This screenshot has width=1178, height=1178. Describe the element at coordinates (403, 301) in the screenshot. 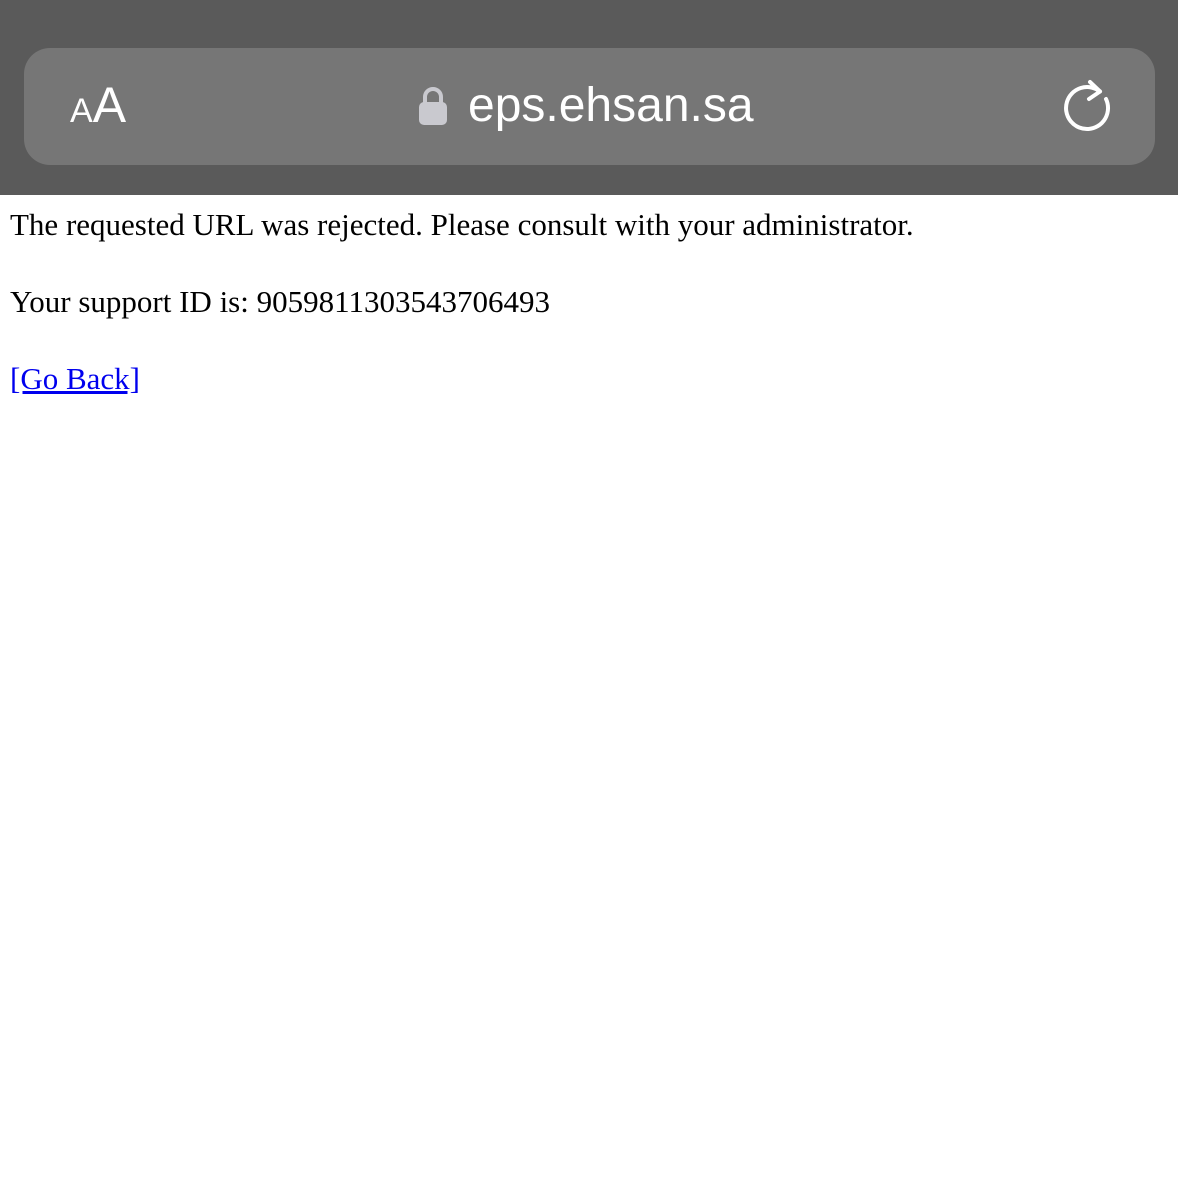

I see `support-id-value: 9059811303543706493` at that location.